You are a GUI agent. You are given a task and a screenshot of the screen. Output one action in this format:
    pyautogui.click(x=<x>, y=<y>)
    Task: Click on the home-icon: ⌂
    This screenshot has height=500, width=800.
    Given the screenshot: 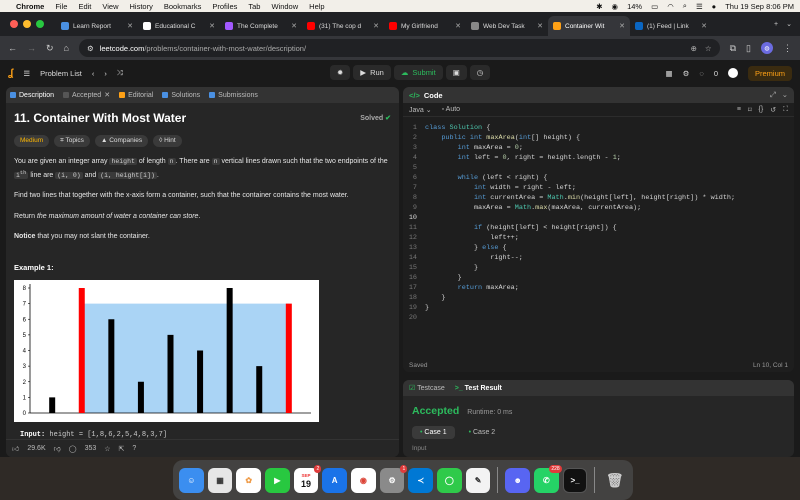 What is the action you would take?
    pyautogui.click(x=66, y=48)
    